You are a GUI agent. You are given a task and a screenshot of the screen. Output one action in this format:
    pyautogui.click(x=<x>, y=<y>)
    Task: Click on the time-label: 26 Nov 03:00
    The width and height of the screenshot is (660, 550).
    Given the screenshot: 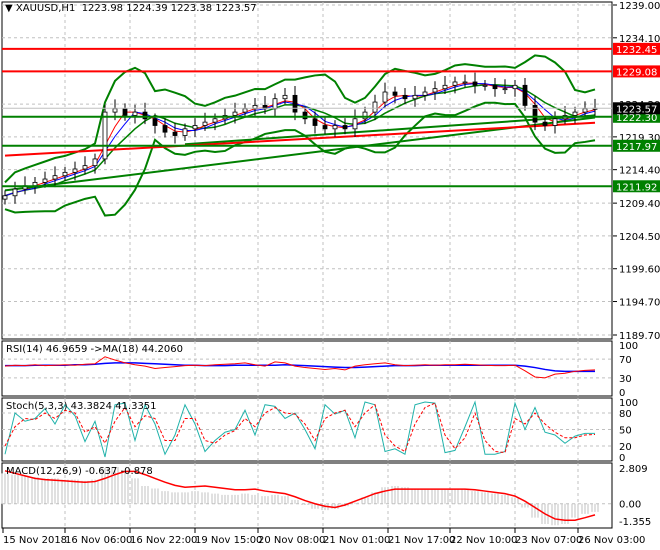 What is the action you would take?
    pyautogui.click(x=611, y=540)
    